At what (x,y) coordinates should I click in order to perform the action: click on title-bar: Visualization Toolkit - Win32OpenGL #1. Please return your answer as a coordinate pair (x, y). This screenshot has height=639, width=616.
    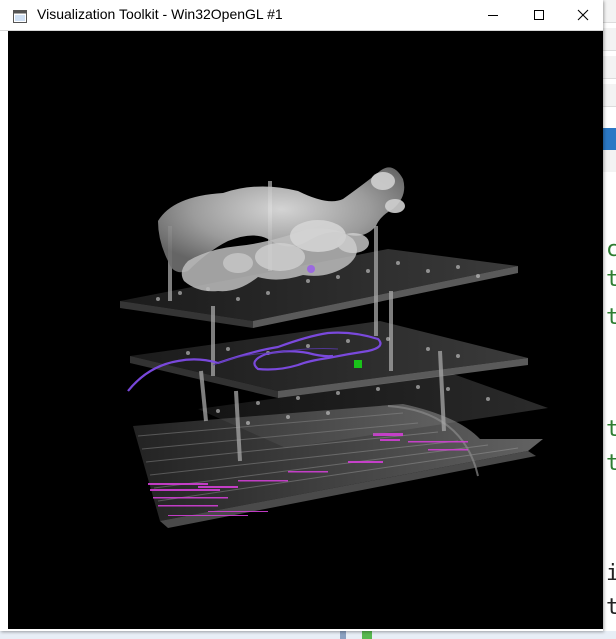
    Looking at the image, I should click on (301, 15).